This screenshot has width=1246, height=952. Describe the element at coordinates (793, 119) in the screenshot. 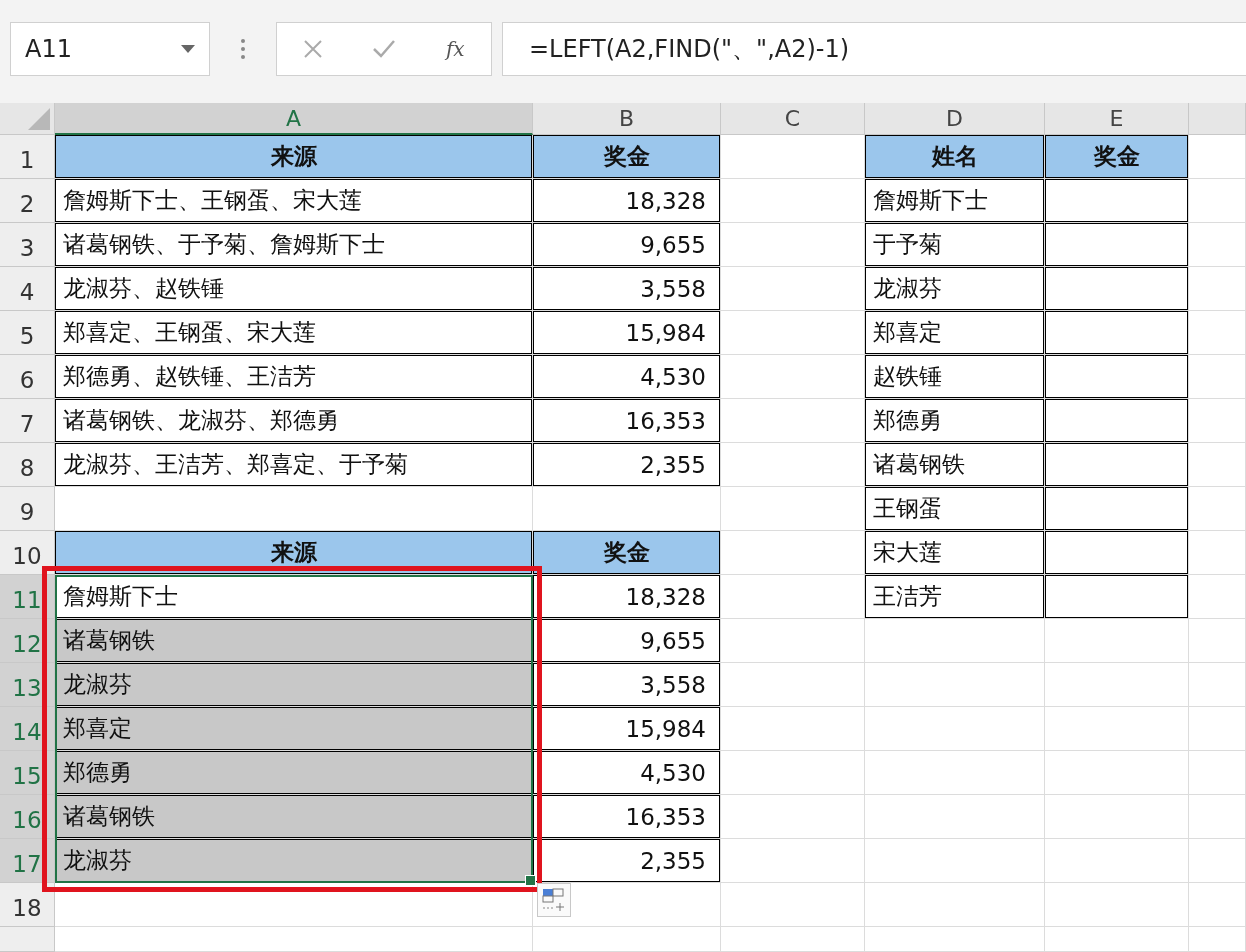

I see `column-header: C` at that location.